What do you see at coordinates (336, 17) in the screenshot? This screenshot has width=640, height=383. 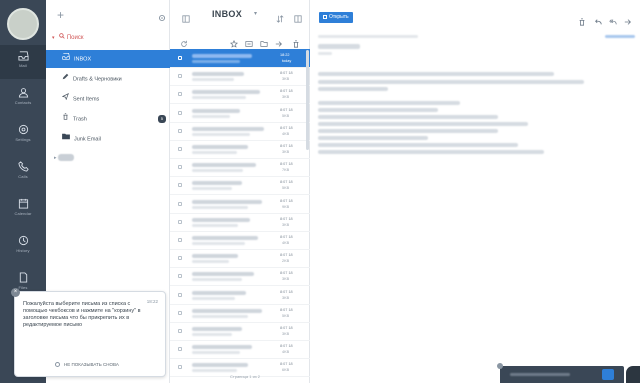 I see `open-button: Открыть` at bounding box center [336, 17].